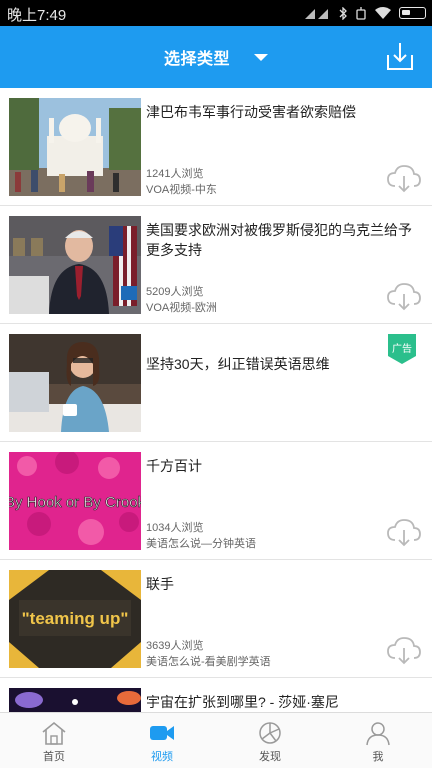 The image size is (432, 768). I want to click on view-count: 1034人浏览, so click(175, 528).